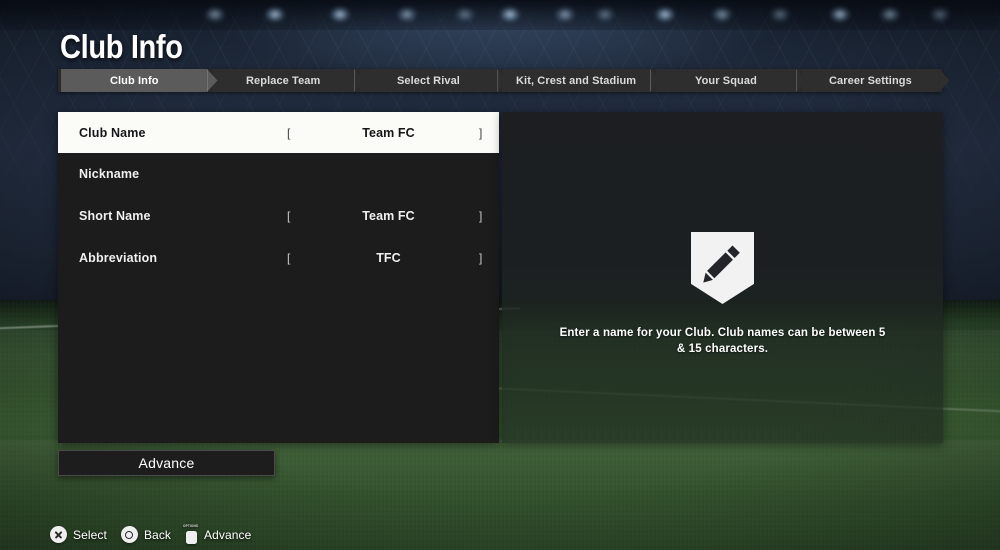 The width and height of the screenshot is (1000, 550). I want to click on prompt-back: Back, so click(146, 534).